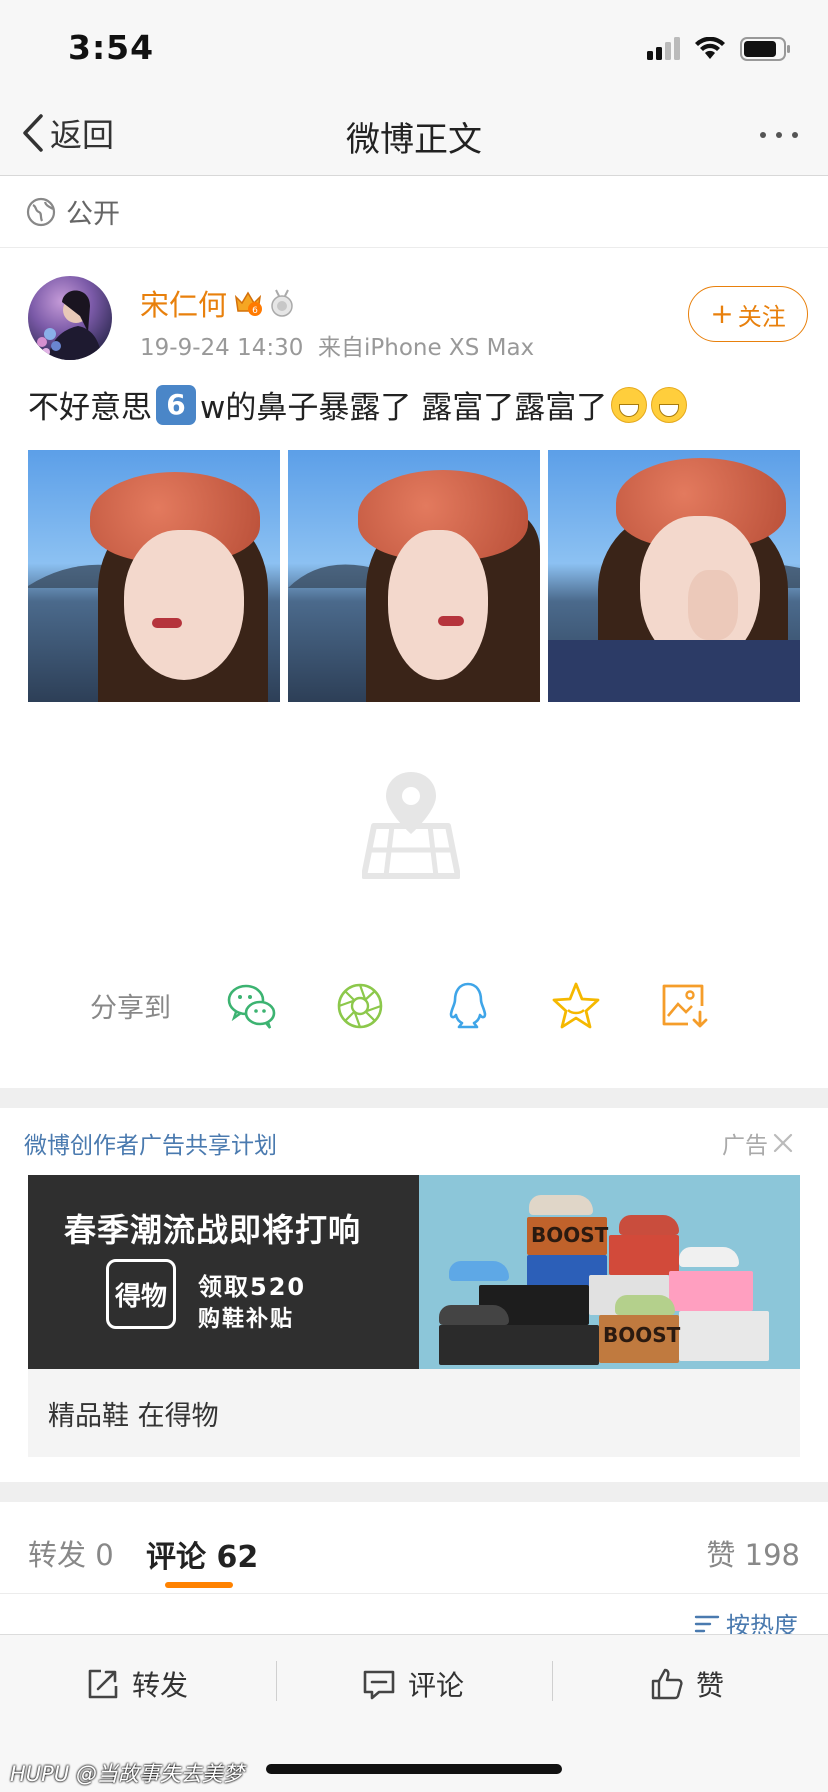 The height and width of the screenshot is (1792, 828). What do you see at coordinates (570, 1235) in the screenshot?
I see `box-label-top: BOOST` at bounding box center [570, 1235].